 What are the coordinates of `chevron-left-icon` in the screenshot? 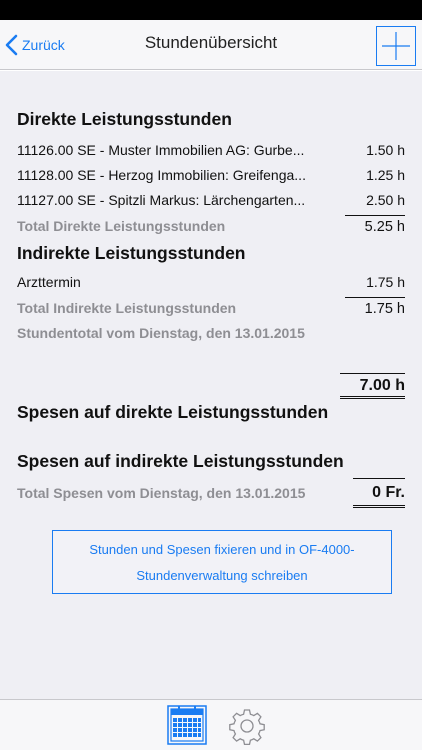 It's located at (11, 45).